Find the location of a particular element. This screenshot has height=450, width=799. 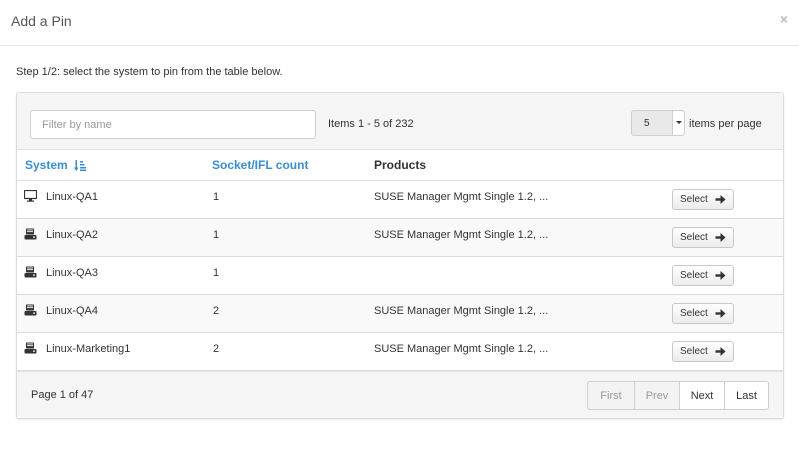

system-name: Linux-QA4 is located at coordinates (72, 311).